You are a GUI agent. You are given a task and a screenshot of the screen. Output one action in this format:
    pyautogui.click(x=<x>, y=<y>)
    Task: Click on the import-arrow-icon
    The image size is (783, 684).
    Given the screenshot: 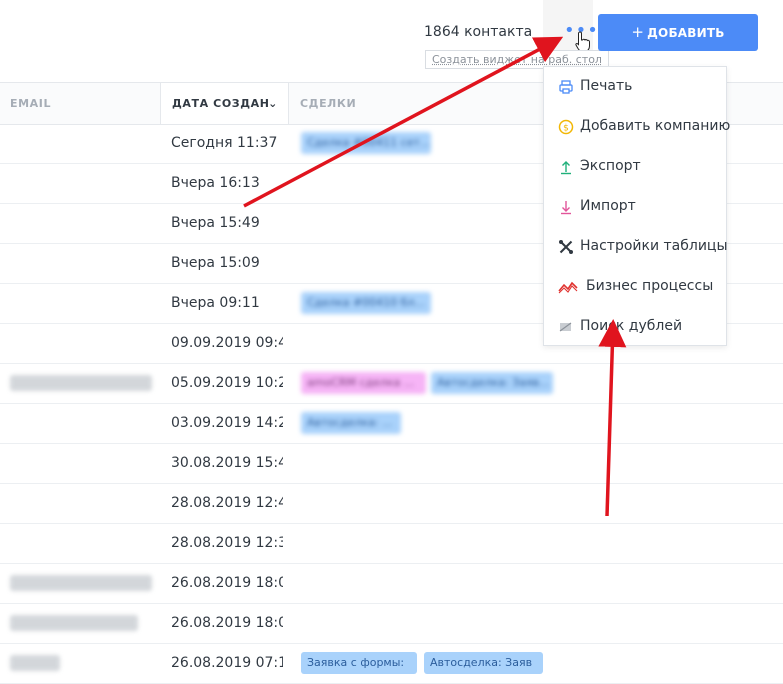 What is the action you would take?
    pyautogui.click(x=566, y=208)
    